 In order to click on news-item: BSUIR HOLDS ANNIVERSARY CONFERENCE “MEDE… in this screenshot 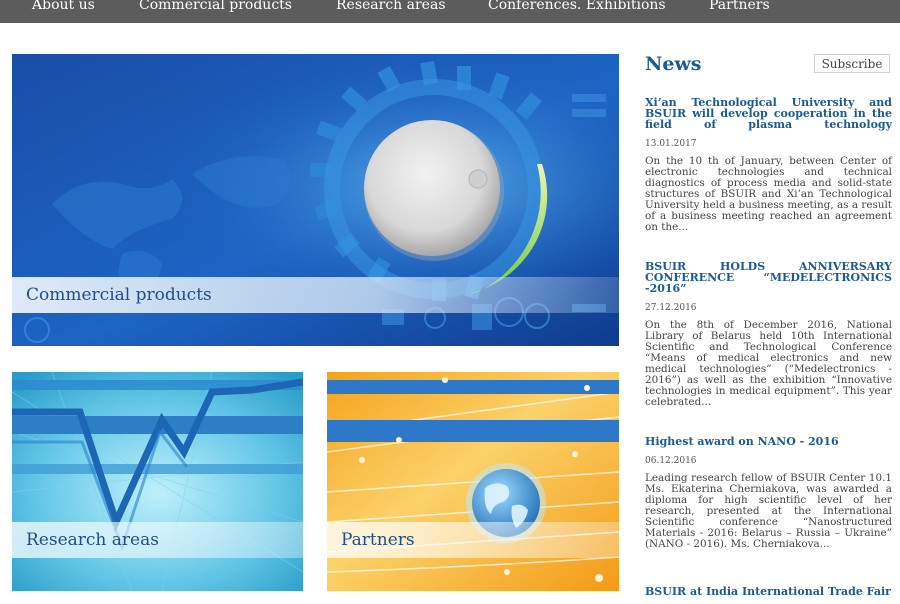, I will do `click(768, 334)`.